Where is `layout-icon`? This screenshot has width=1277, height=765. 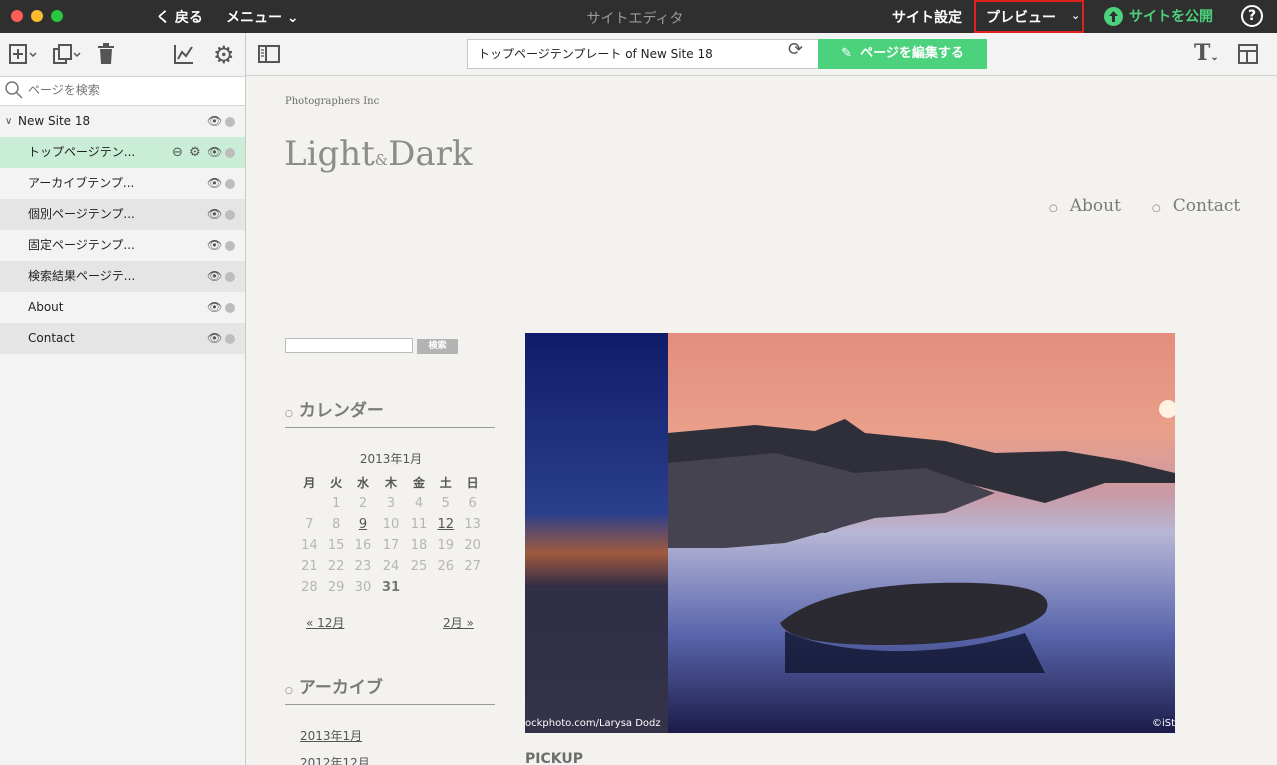 layout-icon is located at coordinates (1248, 56).